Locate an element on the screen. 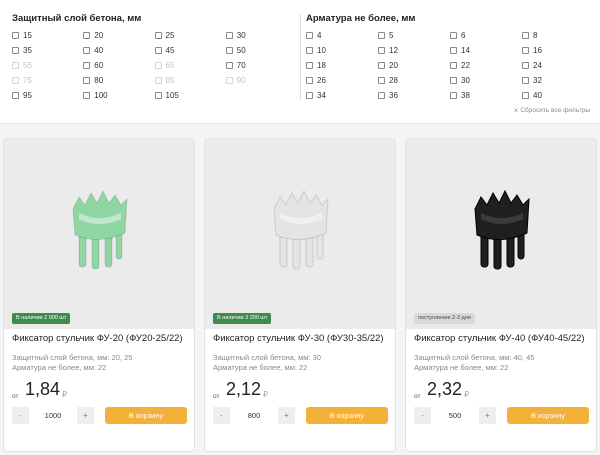 This screenshot has width=600, height=455. filter-option: 15 is located at coordinates (47, 35).